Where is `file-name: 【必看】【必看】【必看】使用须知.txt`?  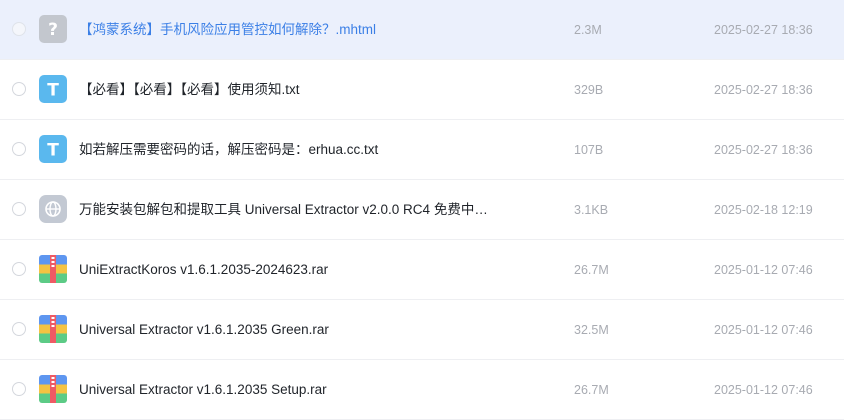 file-name: 【必看】【必看】【必看】使用须知.txt is located at coordinates (189, 90).